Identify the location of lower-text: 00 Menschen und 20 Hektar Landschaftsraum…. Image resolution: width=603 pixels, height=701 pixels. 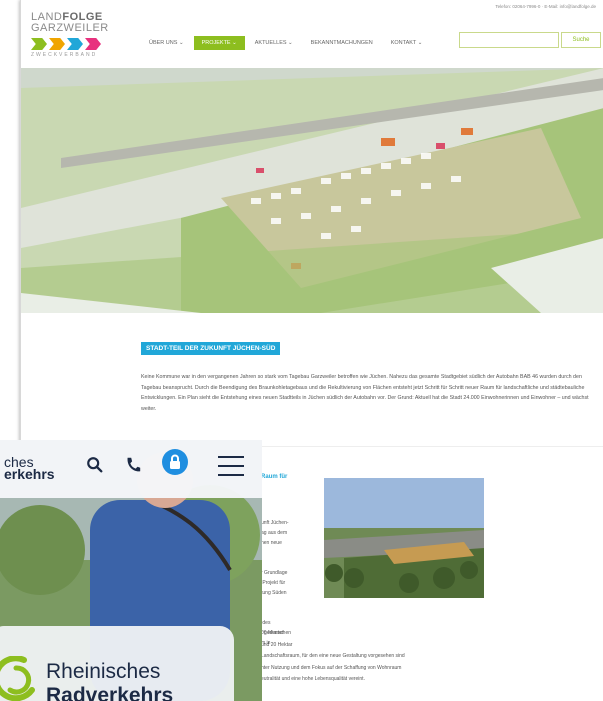
(333, 656).